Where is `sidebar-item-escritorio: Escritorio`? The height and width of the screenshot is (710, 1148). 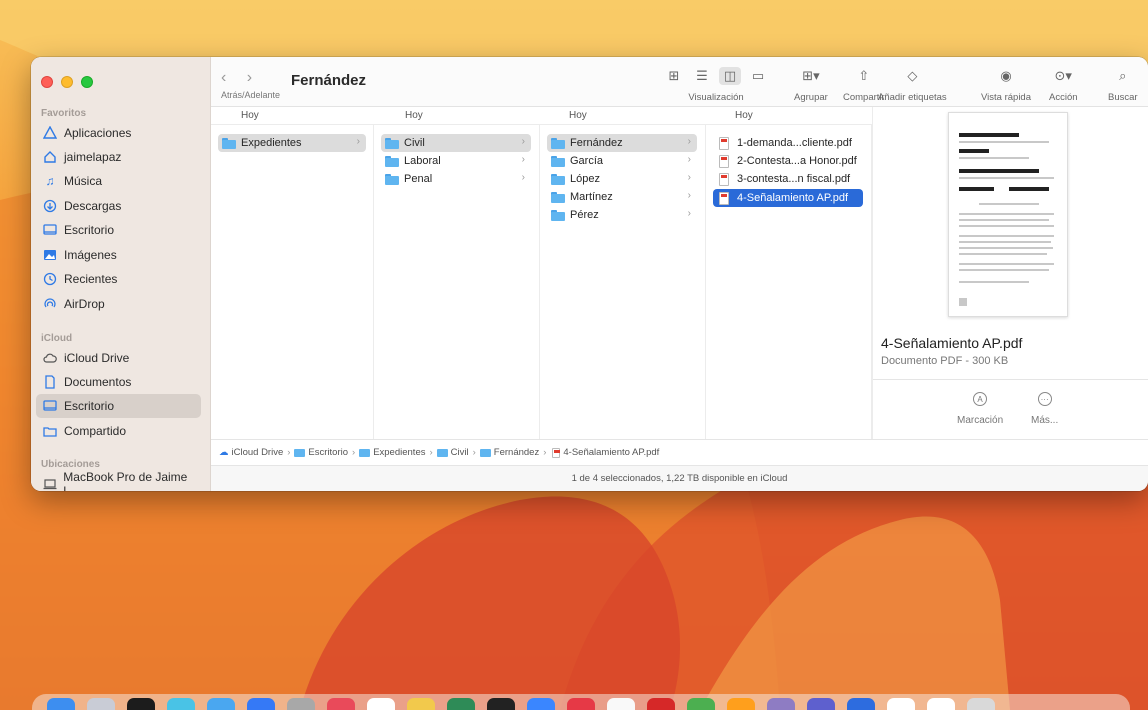
sidebar-item-escritorio: Escritorio is located at coordinates (118, 230).